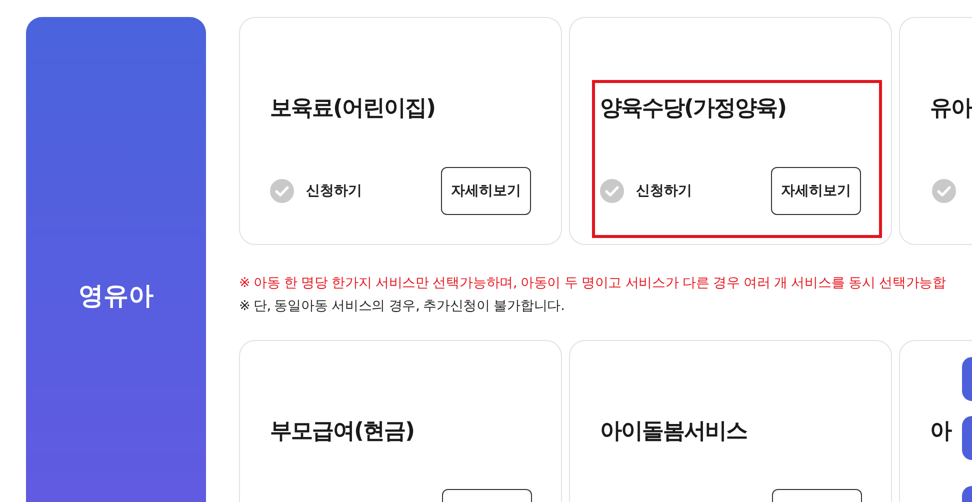 The height and width of the screenshot is (502, 972). What do you see at coordinates (402, 306) in the screenshot?
I see `notice-text: ※ 단, 동일아동 서비스의 경우, 추가신청이 불가합니다.` at bounding box center [402, 306].